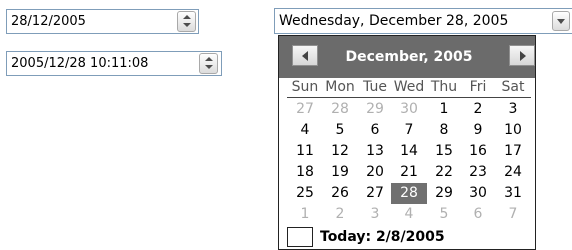 Image resolution: width=572 pixels, height=250 pixels. What do you see at coordinates (305, 151) in the screenshot?
I see `day-cell: 11` at bounding box center [305, 151].